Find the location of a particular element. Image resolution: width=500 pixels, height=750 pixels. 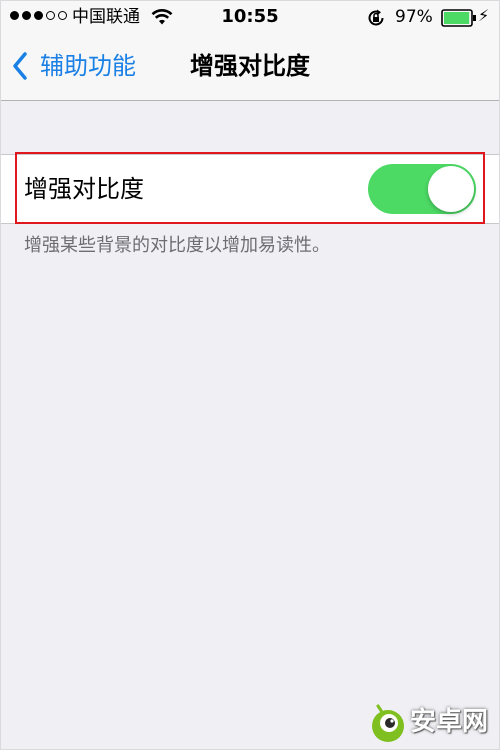

battery-icon is located at coordinates (458, 18).